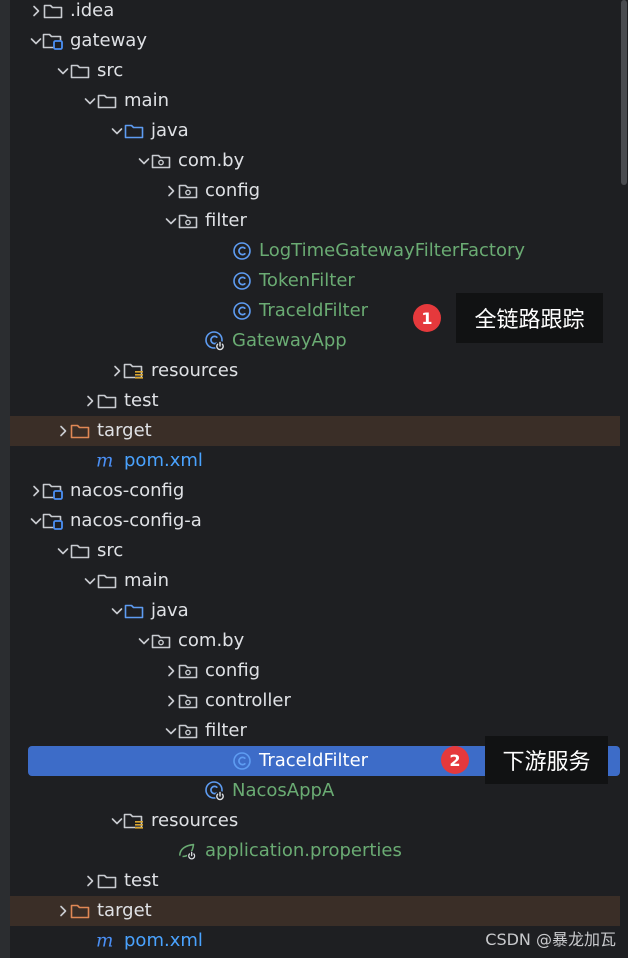  I want to click on tree-row-logtimegatewayfilterfactory: LogTimeGatewayFilterFactory, so click(319, 251).